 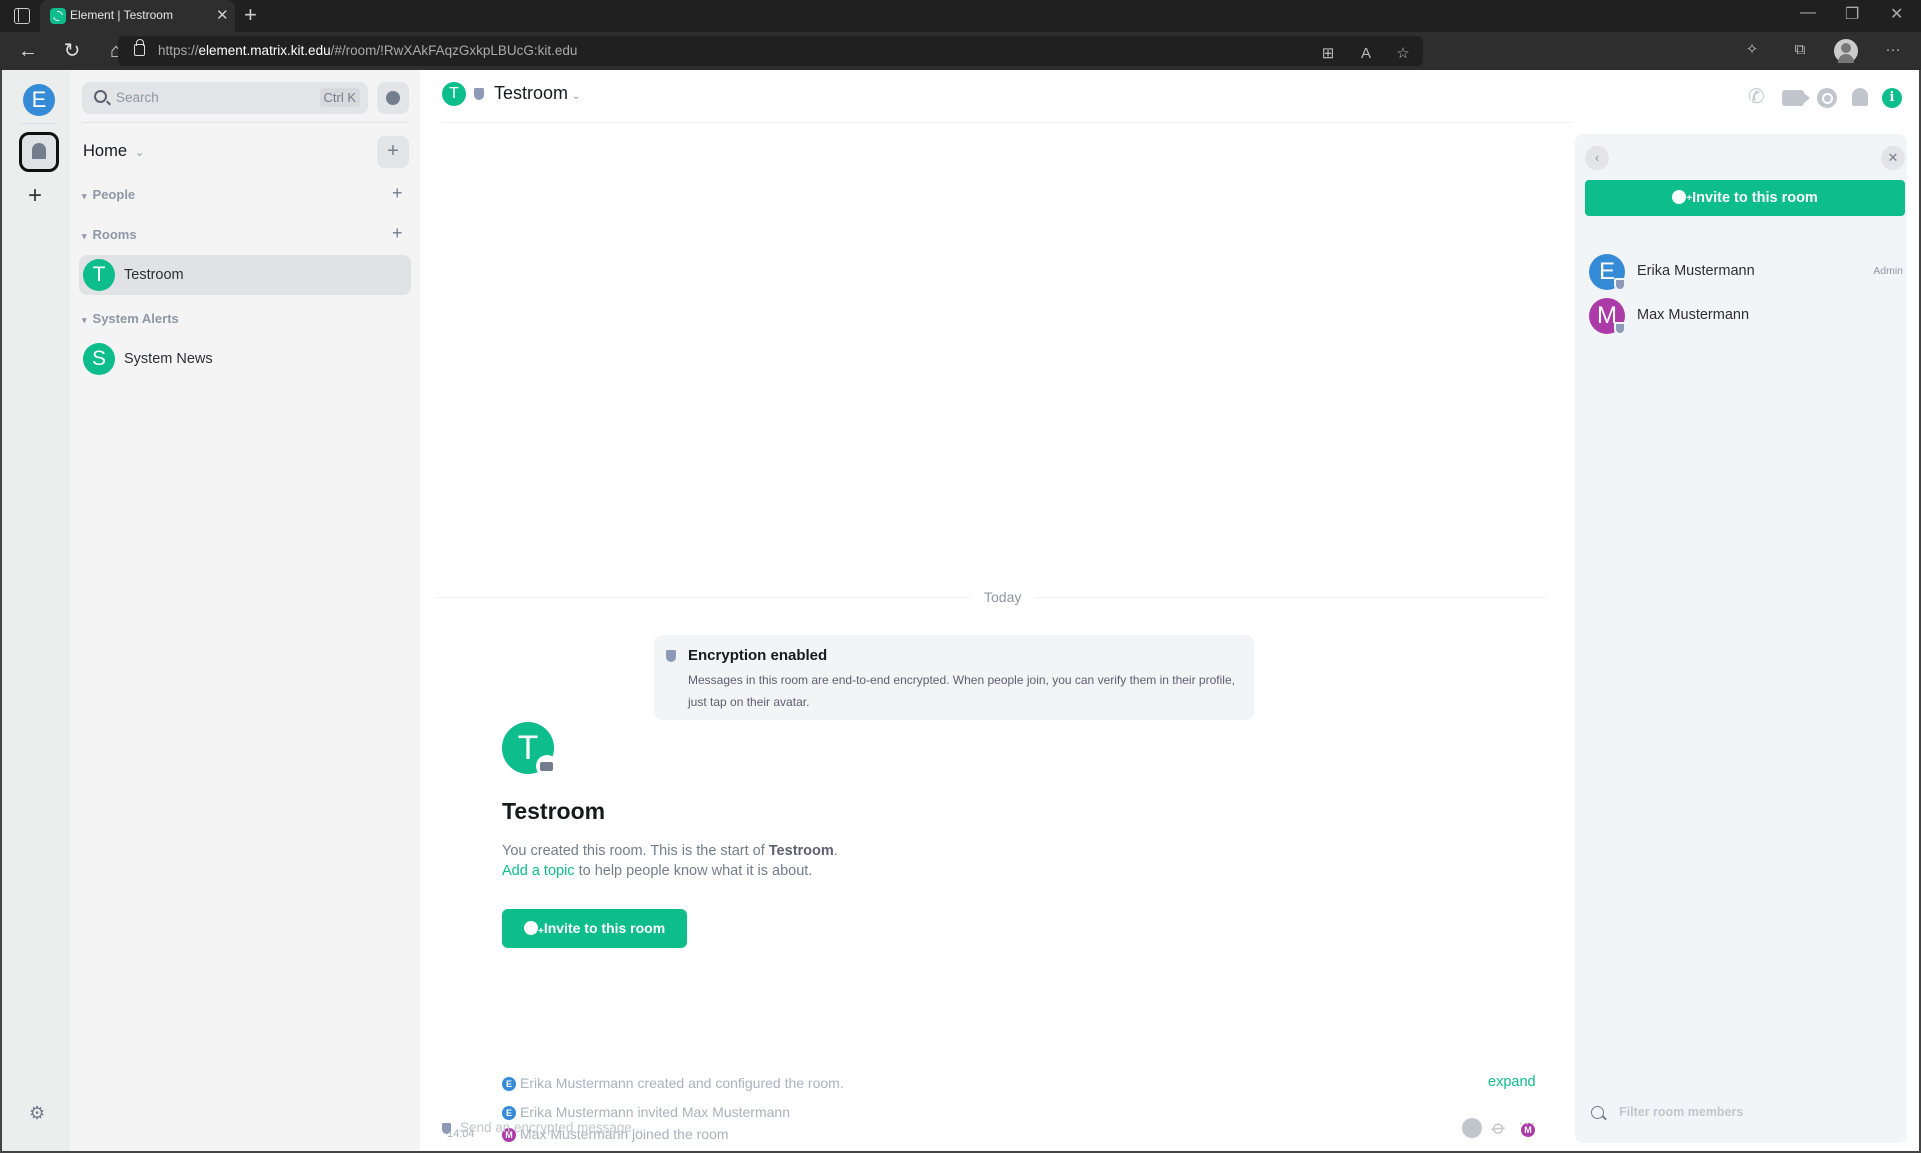 What do you see at coordinates (1800, 50) in the screenshot?
I see `collections-icon: ⧉` at bounding box center [1800, 50].